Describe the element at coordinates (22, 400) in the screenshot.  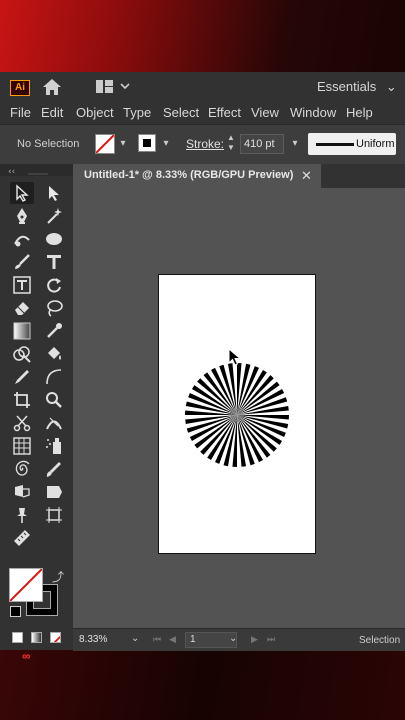
I see `crop-tool-icon` at that location.